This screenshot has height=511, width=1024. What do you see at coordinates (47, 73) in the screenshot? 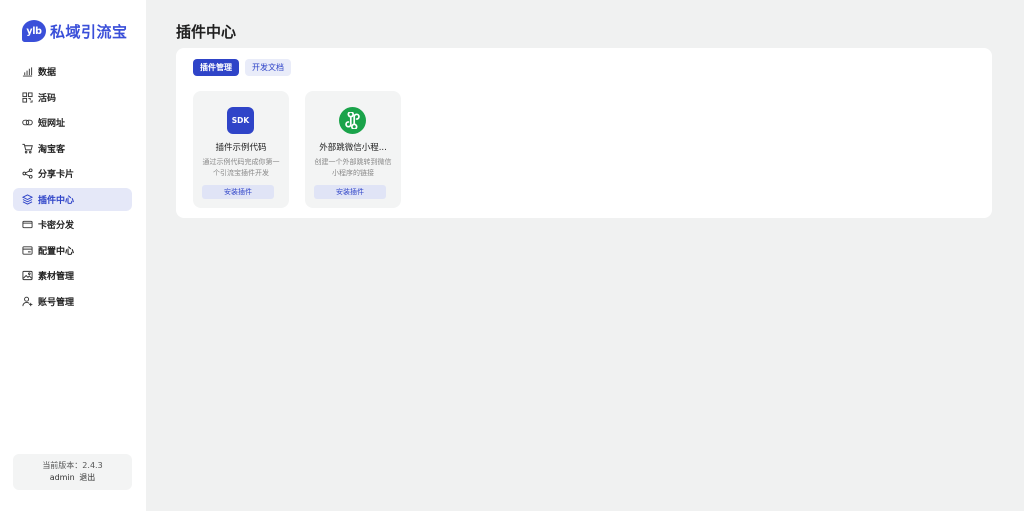
I see `sidebar-item-label: 数据` at bounding box center [47, 73].